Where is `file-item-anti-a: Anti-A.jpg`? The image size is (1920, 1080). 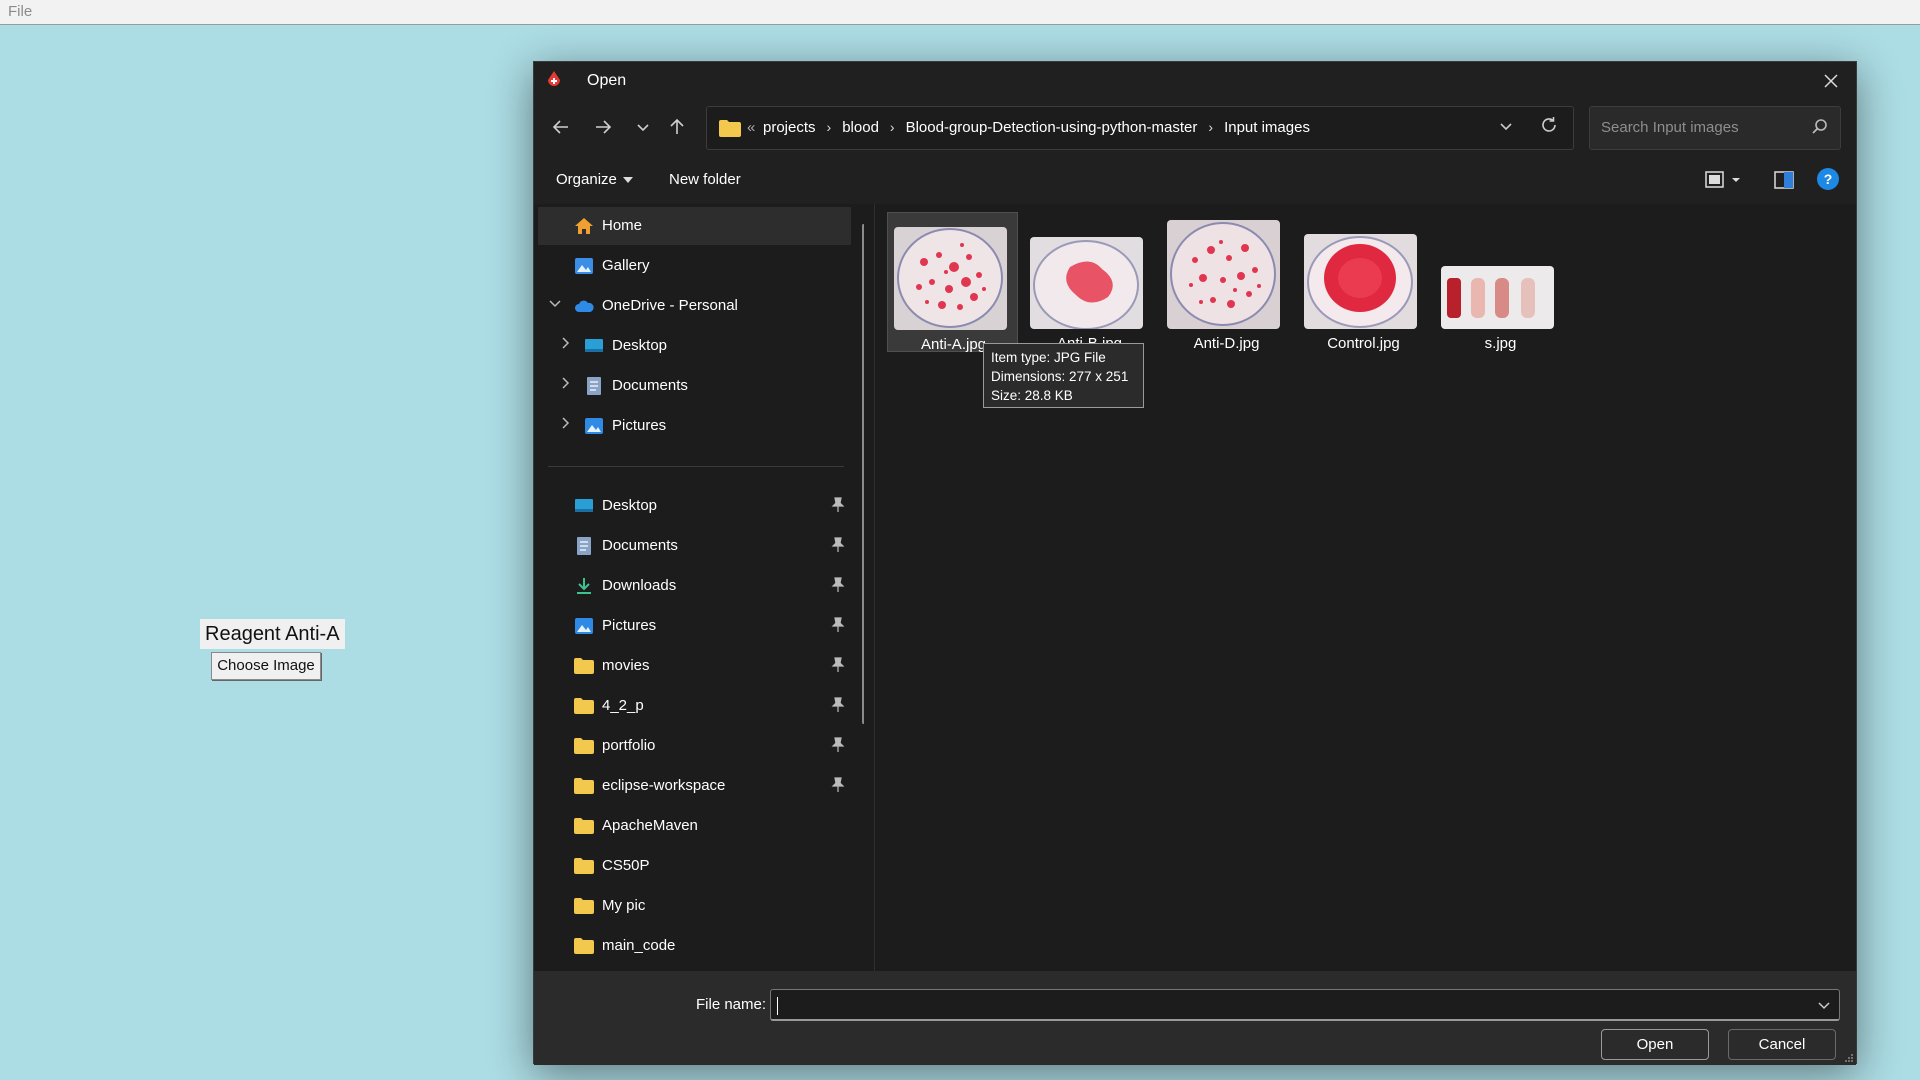
file-item-anti-a: Anti-A.jpg is located at coordinates (952, 282).